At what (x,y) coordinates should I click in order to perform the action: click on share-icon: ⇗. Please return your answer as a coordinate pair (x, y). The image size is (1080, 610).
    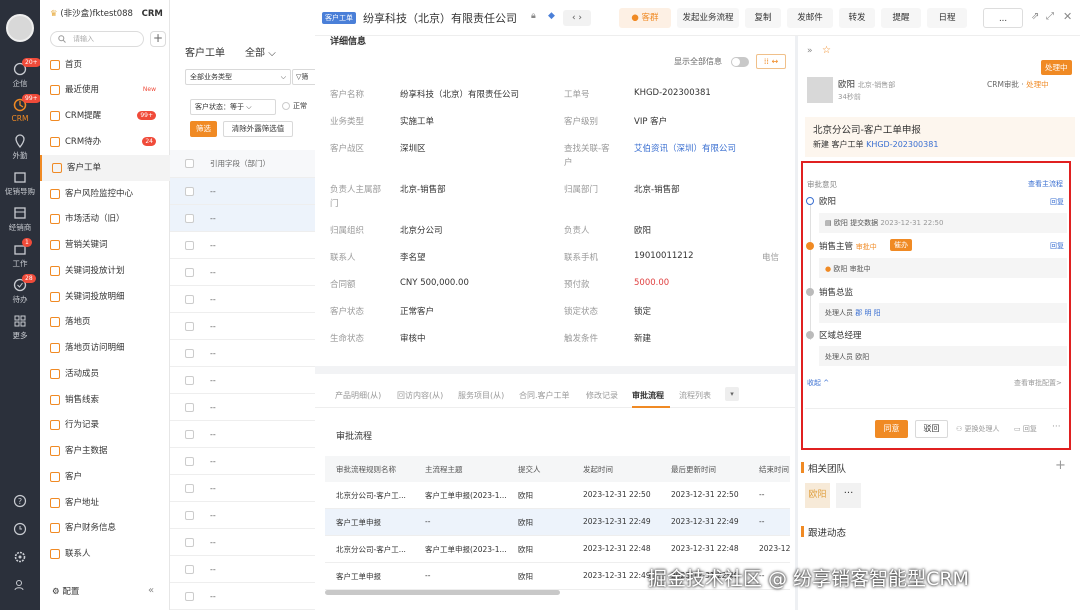
    Looking at the image, I should click on (1035, 16).